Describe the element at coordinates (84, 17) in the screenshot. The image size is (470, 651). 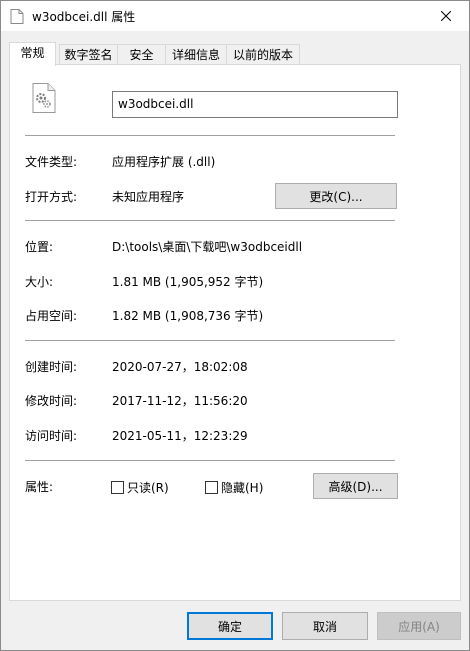
I see `window-title: w3odbcei.dll 属性` at that location.